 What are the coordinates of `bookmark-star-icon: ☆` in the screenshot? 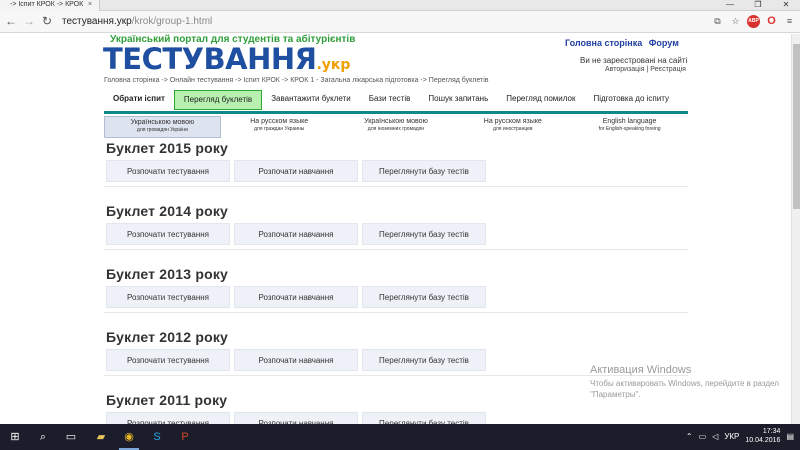 It's located at (735, 21).